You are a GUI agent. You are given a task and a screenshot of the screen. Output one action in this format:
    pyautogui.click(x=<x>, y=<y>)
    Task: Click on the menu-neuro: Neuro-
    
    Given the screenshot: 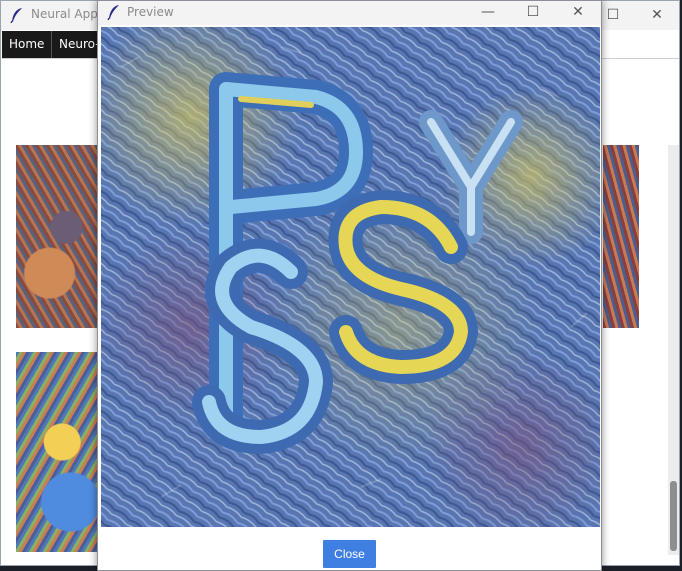 What is the action you would take?
    pyautogui.click(x=77, y=44)
    